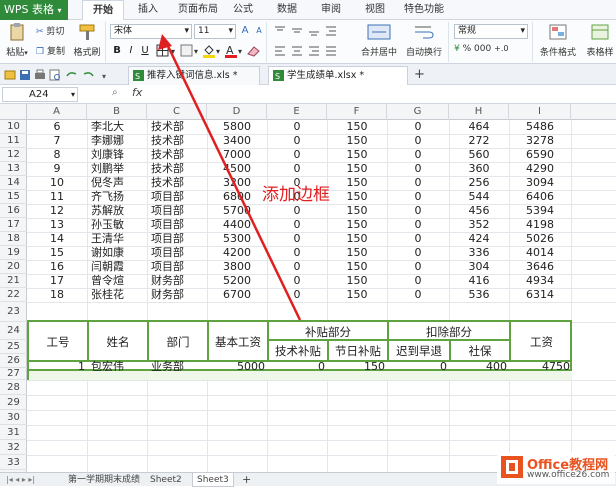  Describe the element at coordinates (20, 480) in the screenshot. I see `sheet-nav-icons: |◂ ◂ ▸ ▸|` at that location.